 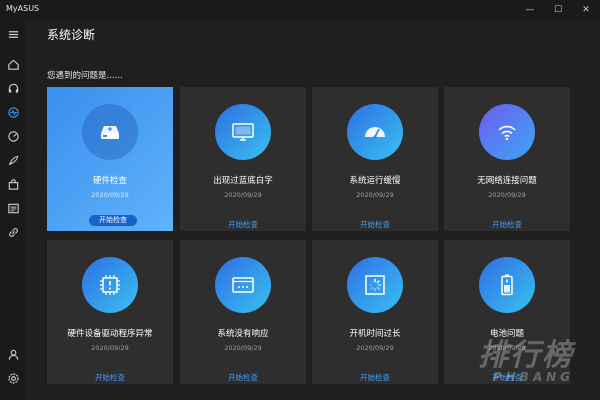 What do you see at coordinates (375, 312) in the screenshot?
I see `card-slow-boot: 开机时间过长 2020/09/29 开始检查` at bounding box center [375, 312].